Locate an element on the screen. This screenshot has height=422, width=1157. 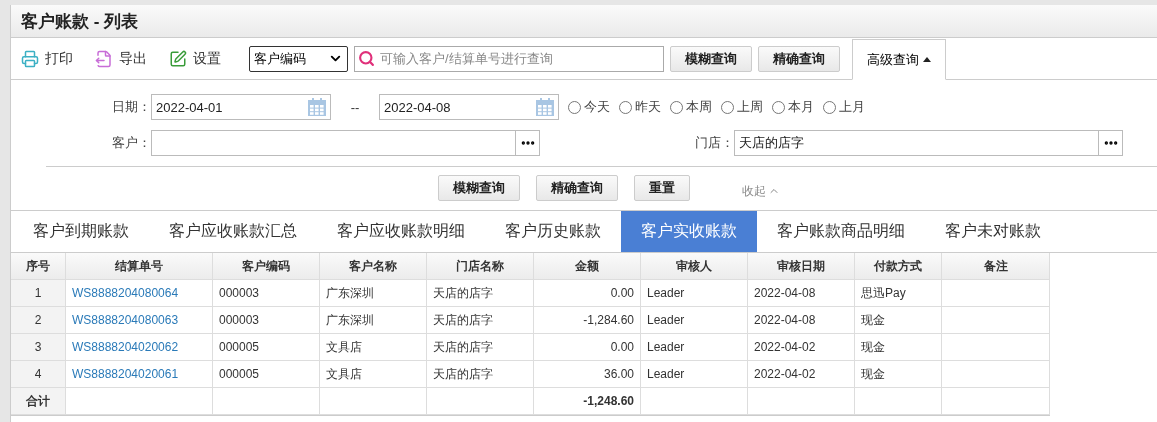
column-header: 门店名称 is located at coordinates (480, 266).